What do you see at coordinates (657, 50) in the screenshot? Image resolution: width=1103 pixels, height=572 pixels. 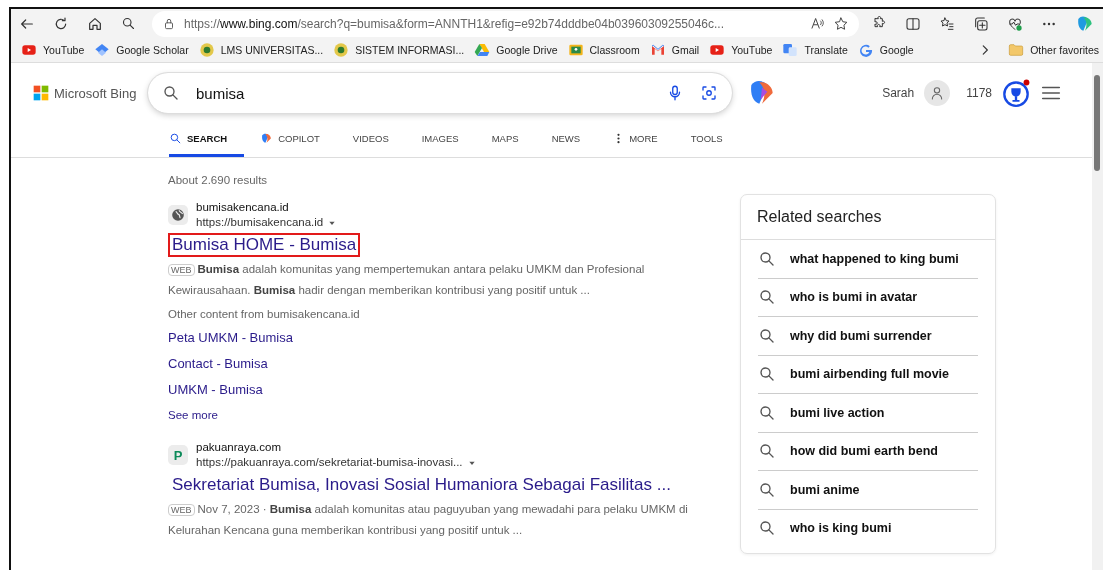 I see `mail-icon` at bounding box center [657, 50].